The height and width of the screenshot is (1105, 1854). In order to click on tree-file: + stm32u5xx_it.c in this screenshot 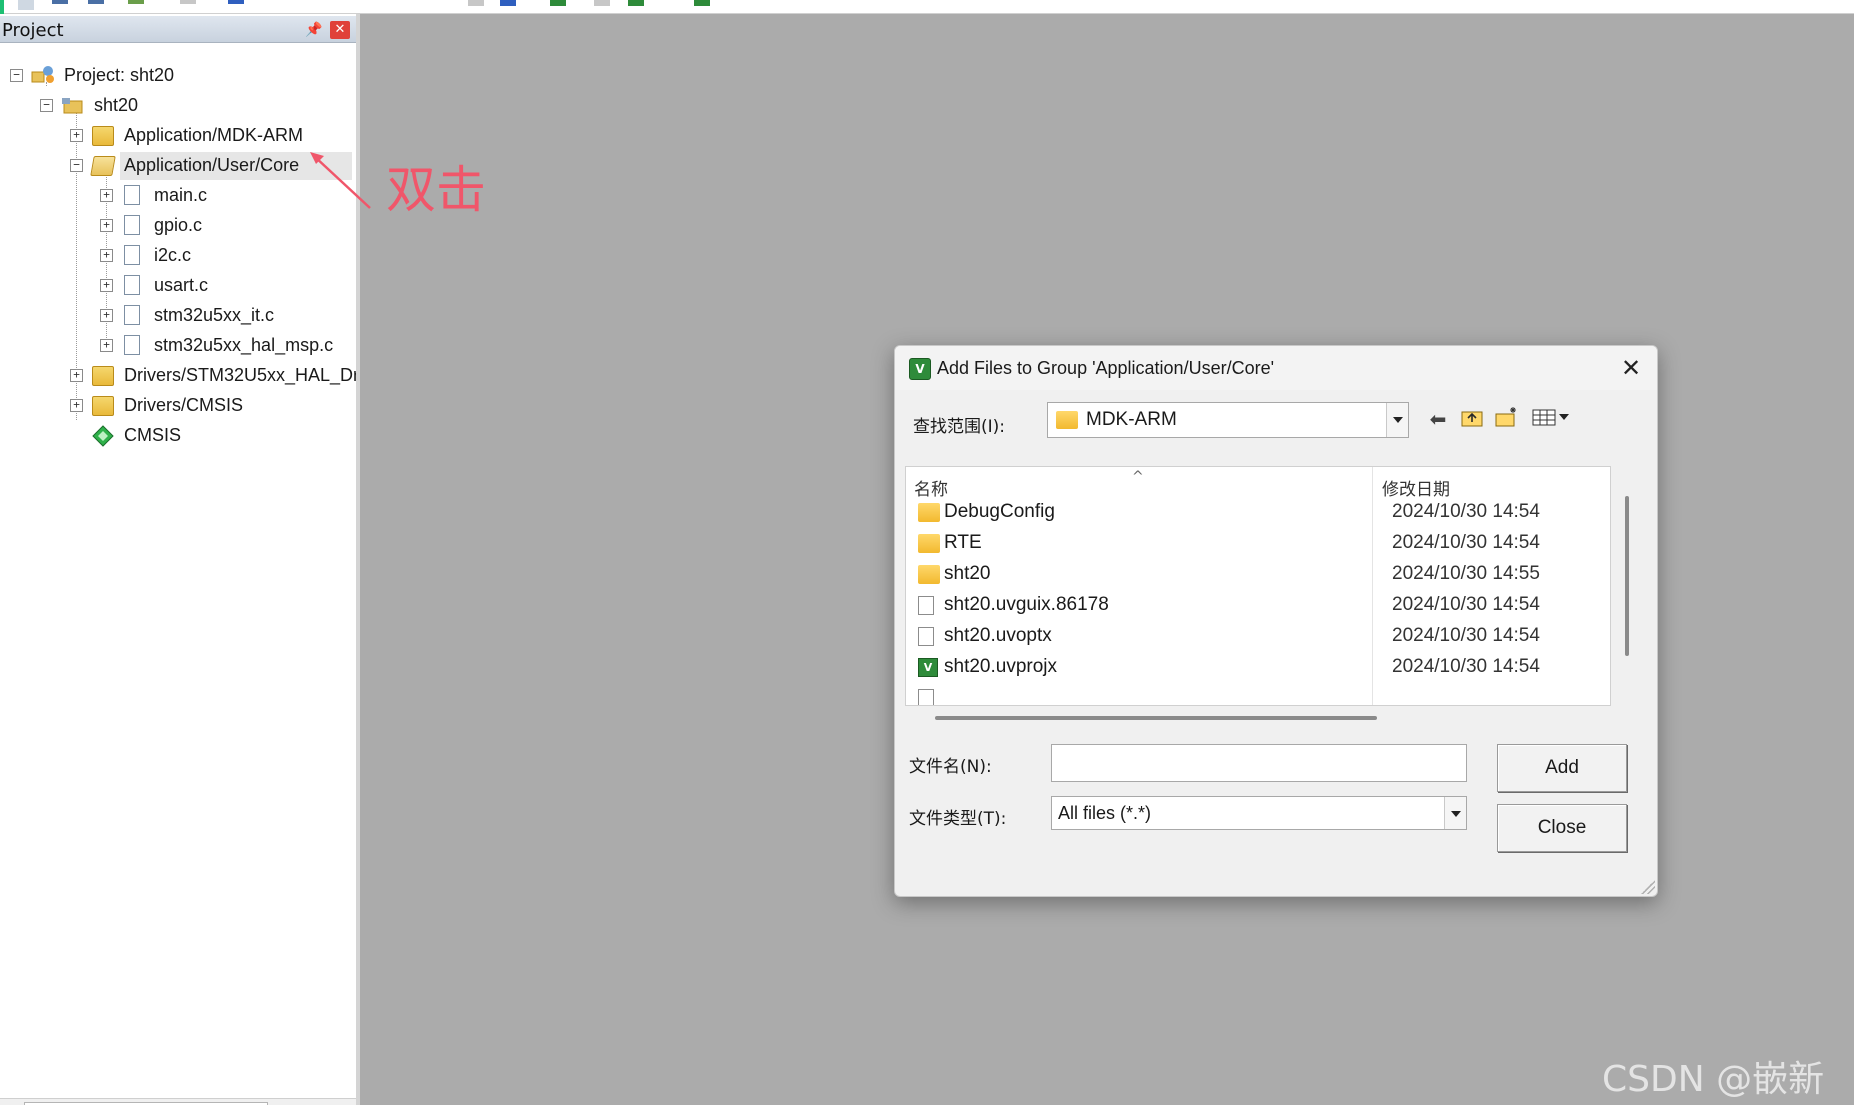, I will do `click(178, 316)`.